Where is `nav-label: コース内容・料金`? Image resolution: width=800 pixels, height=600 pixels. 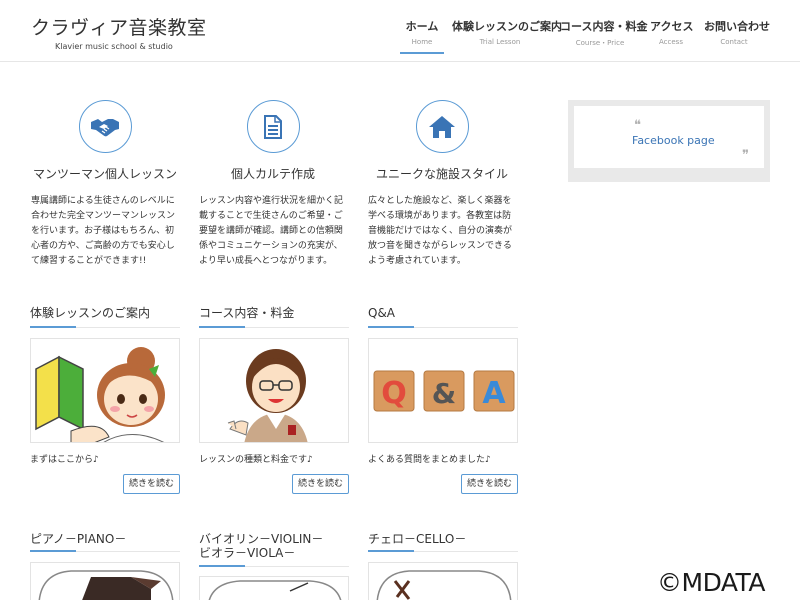
nav-label: コース内容・料金 is located at coordinates (604, 26).